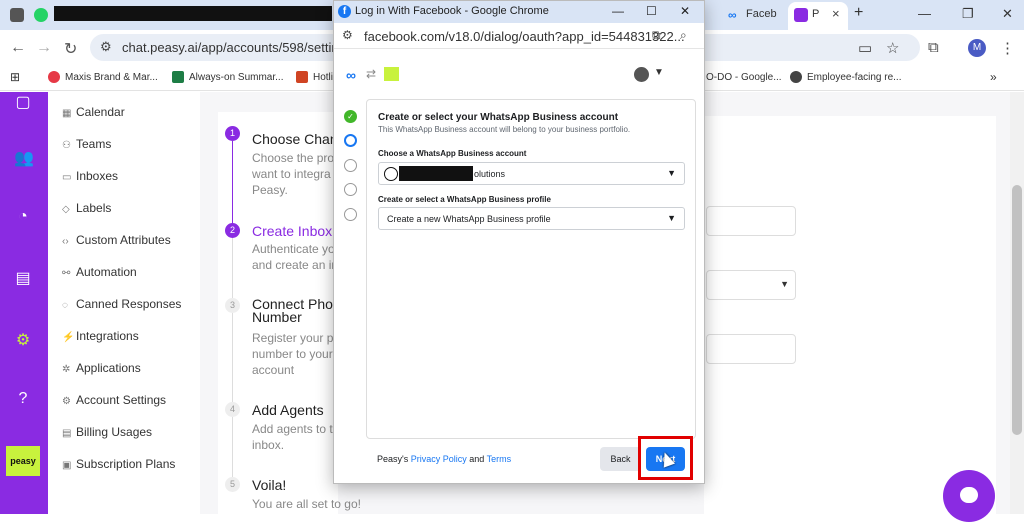  What do you see at coordinates (519, 74) in the screenshot?
I see `meta-dialog-header: ∞ ⇄ ▼` at bounding box center [519, 74].